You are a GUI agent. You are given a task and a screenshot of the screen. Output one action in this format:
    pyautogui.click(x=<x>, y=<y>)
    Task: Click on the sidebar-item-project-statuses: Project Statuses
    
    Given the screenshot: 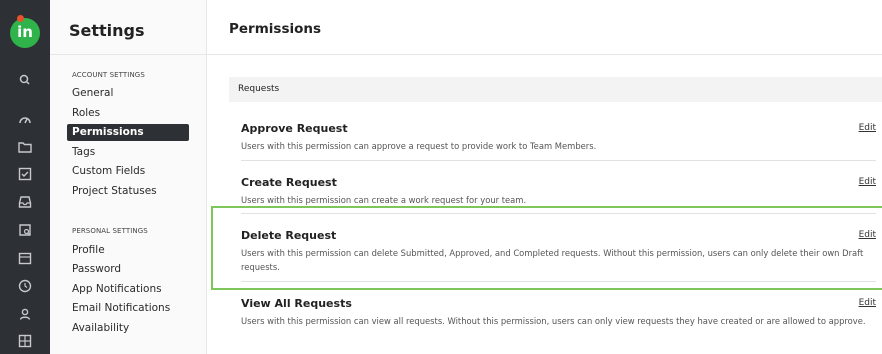 What is the action you would take?
    pyautogui.click(x=128, y=191)
    